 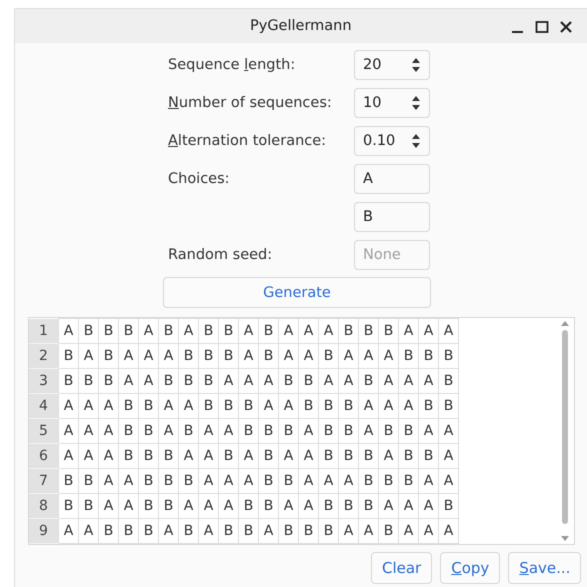 What do you see at coordinates (43, 356) in the screenshot?
I see `row-header: 2` at bounding box center [43, 356].